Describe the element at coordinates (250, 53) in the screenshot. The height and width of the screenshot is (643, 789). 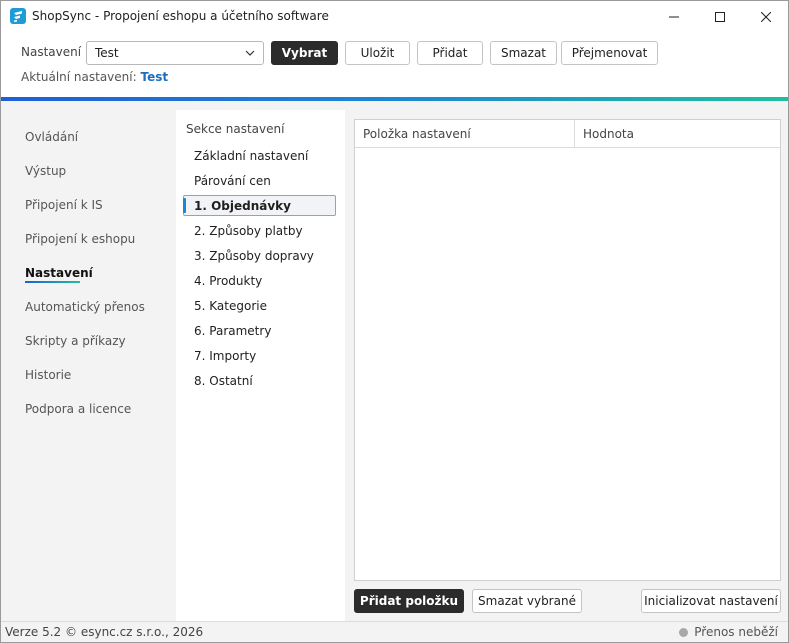
I see `chevron-down-icon` at that location.